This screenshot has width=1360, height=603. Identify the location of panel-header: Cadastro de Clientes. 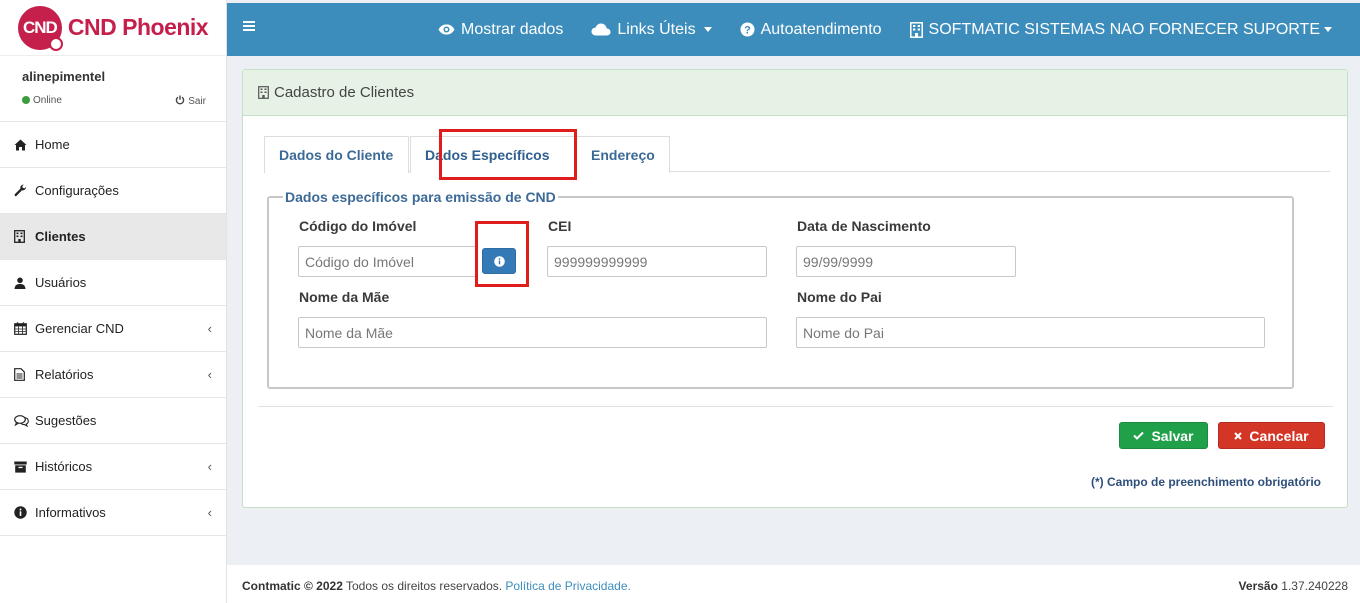
(795, 93).